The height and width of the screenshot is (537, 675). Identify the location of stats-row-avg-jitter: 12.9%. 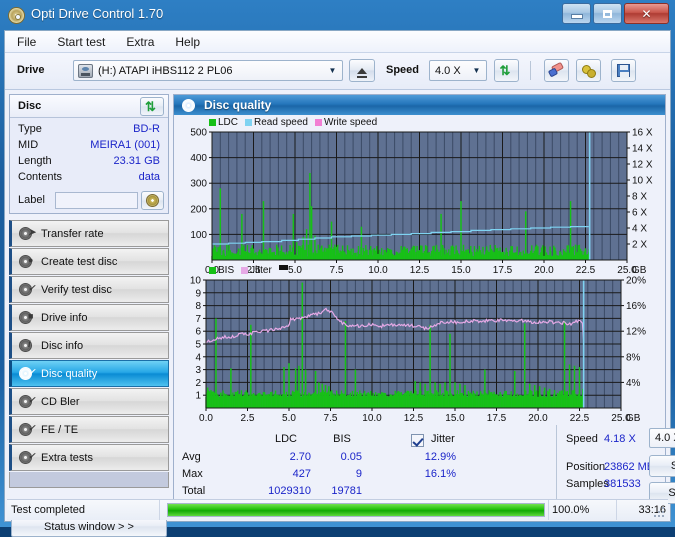
(440, 457).